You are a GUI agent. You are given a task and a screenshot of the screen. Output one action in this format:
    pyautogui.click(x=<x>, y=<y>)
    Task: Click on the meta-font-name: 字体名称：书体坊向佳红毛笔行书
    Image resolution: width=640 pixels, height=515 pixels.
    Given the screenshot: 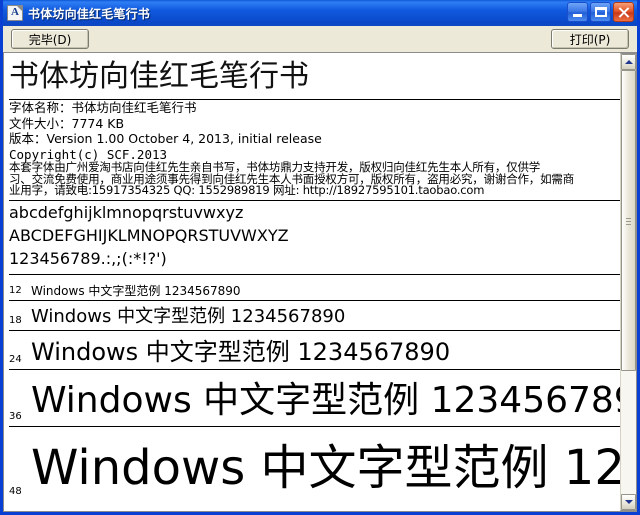 What is the action you would take?
    pyautogui.click(x=103, y=107)
    